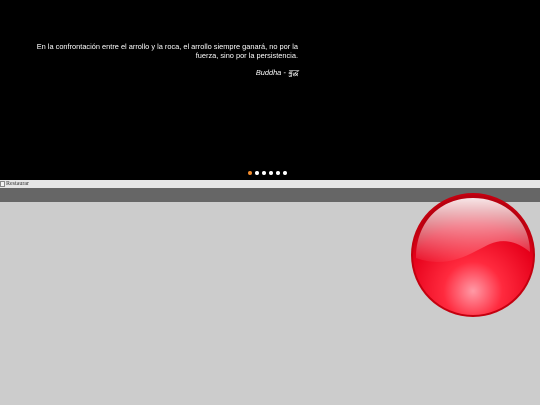 This screenshot has width=540, height=405. I want to click on quote-attribution: Buddha - बुद्ध, so click(276, 73).